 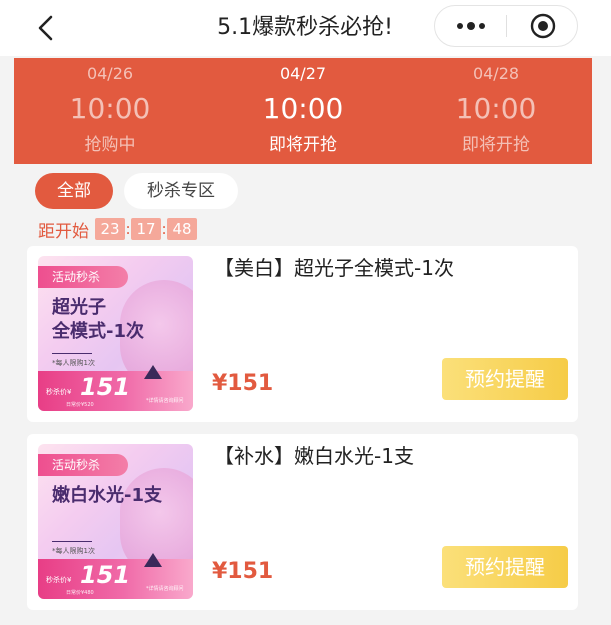 What do you see at coordinates (79, 307) in the screenshot?
I see `thumb-title-line1: 超光子` at bounding box center [79, 307].